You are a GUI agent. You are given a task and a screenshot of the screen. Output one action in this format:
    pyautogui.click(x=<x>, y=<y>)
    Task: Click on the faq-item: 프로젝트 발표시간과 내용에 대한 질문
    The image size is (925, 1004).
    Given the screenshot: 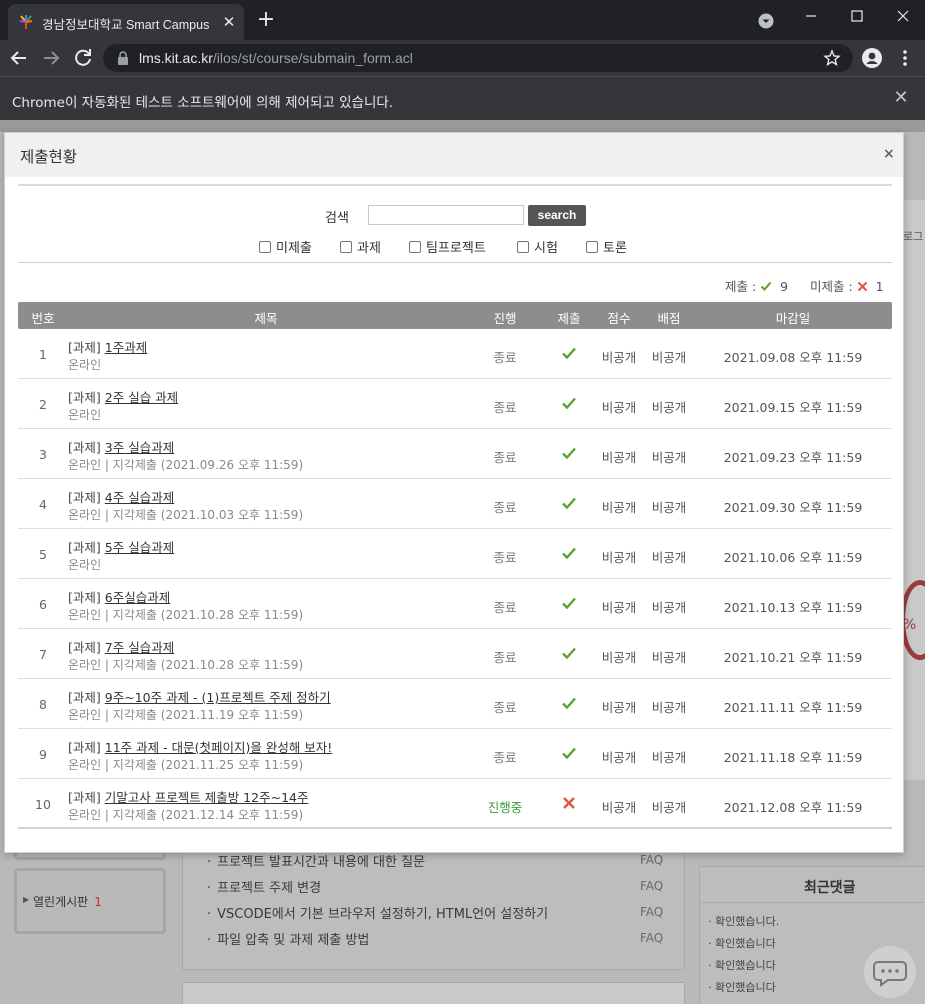 What is the action you would take?
    pyautogui.click(x=316, y=860)
    